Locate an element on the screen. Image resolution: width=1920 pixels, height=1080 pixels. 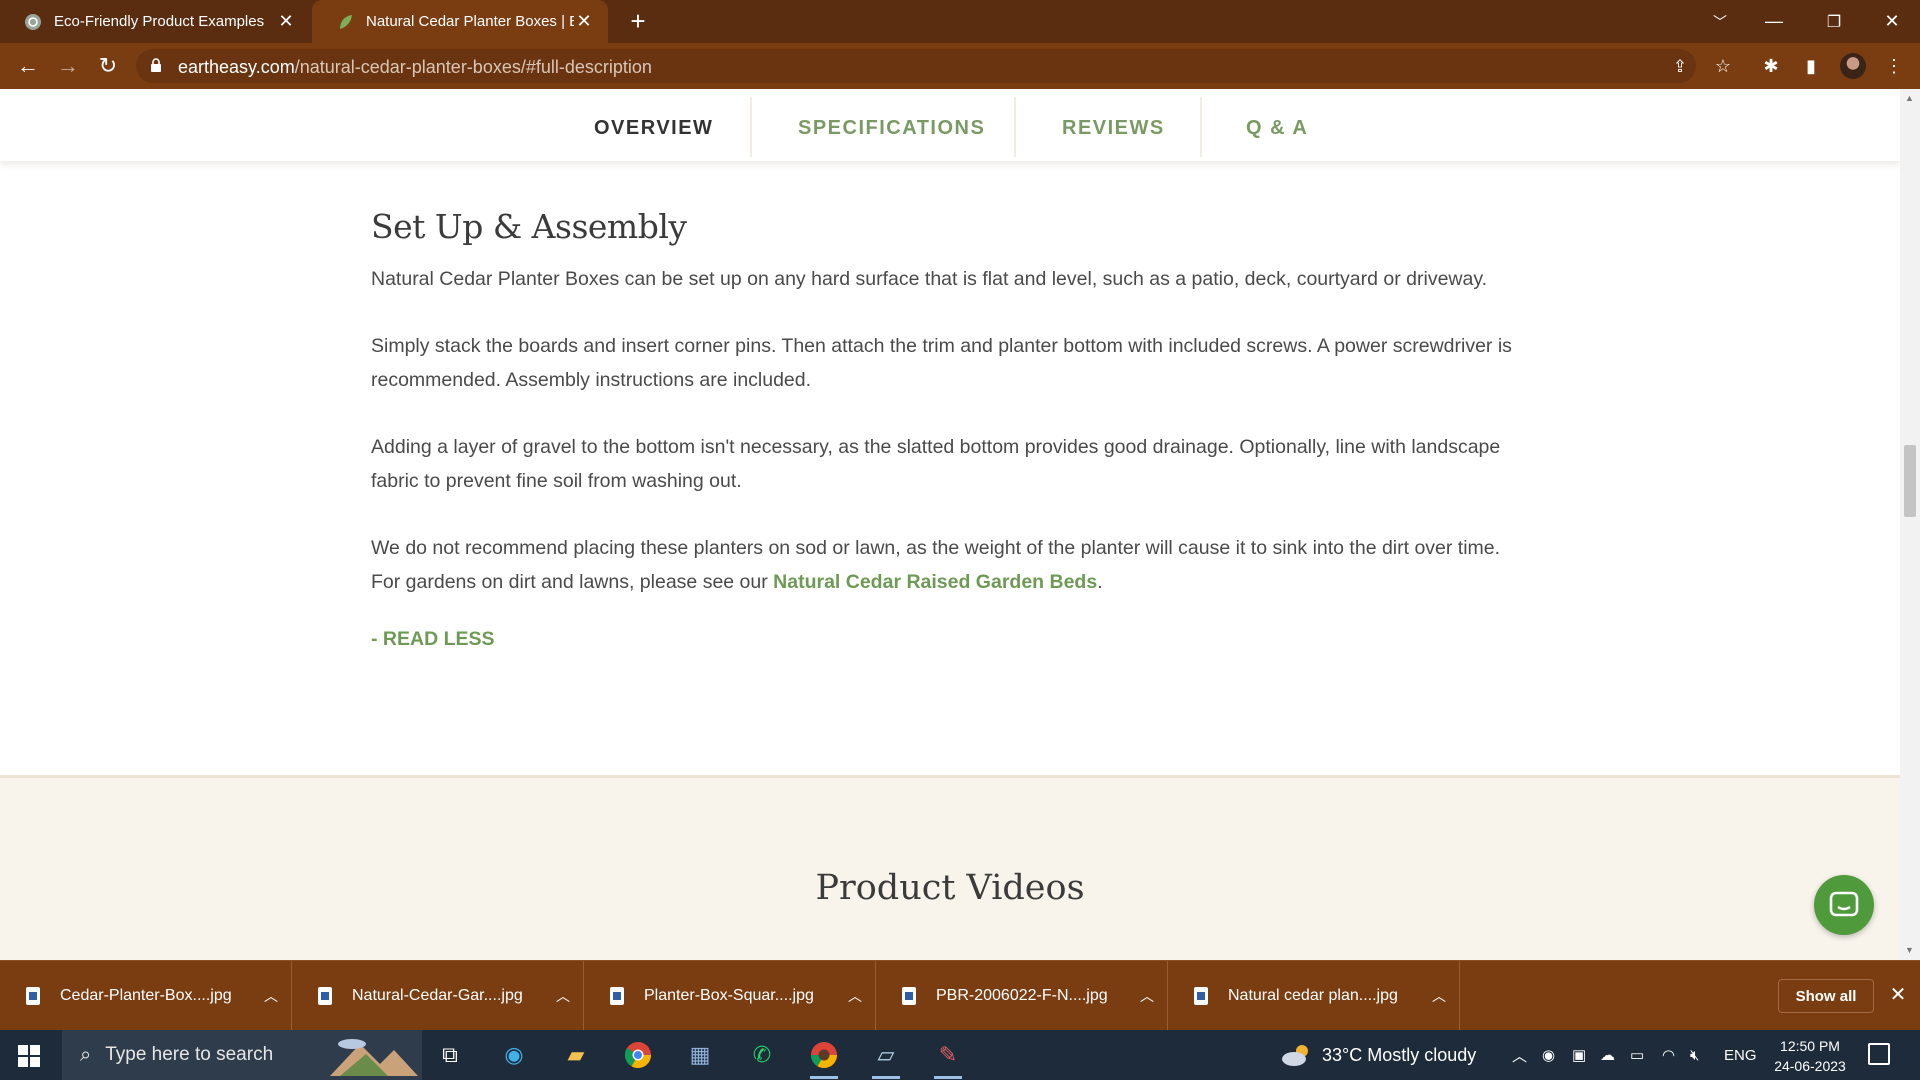
notepad-icon: ▱ is located at coordinates (886, 1058).